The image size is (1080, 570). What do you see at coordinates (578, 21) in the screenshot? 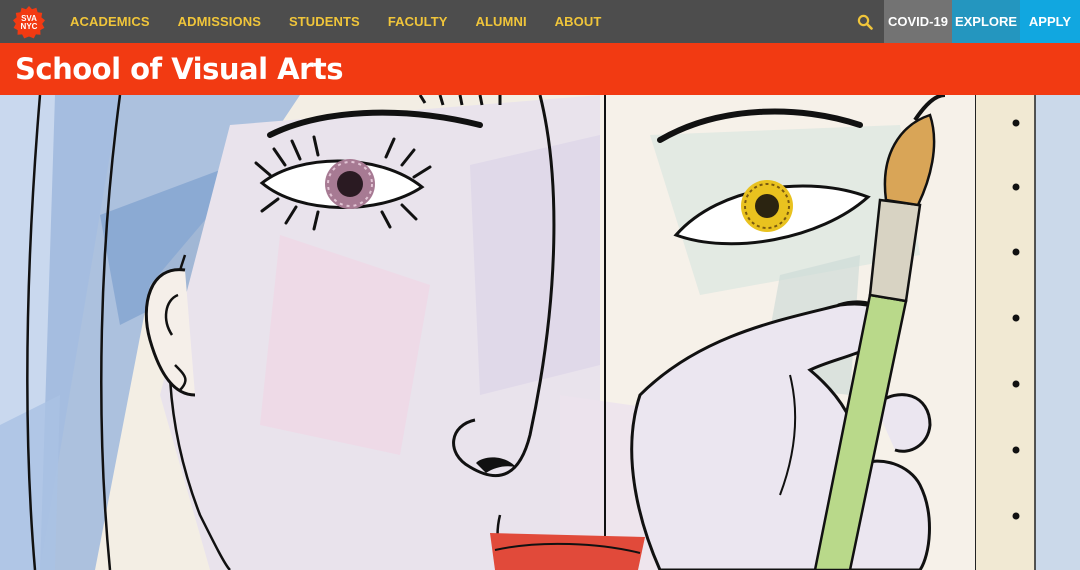
I see `nav-about: ABOUT` at bounding box center [578, 21].